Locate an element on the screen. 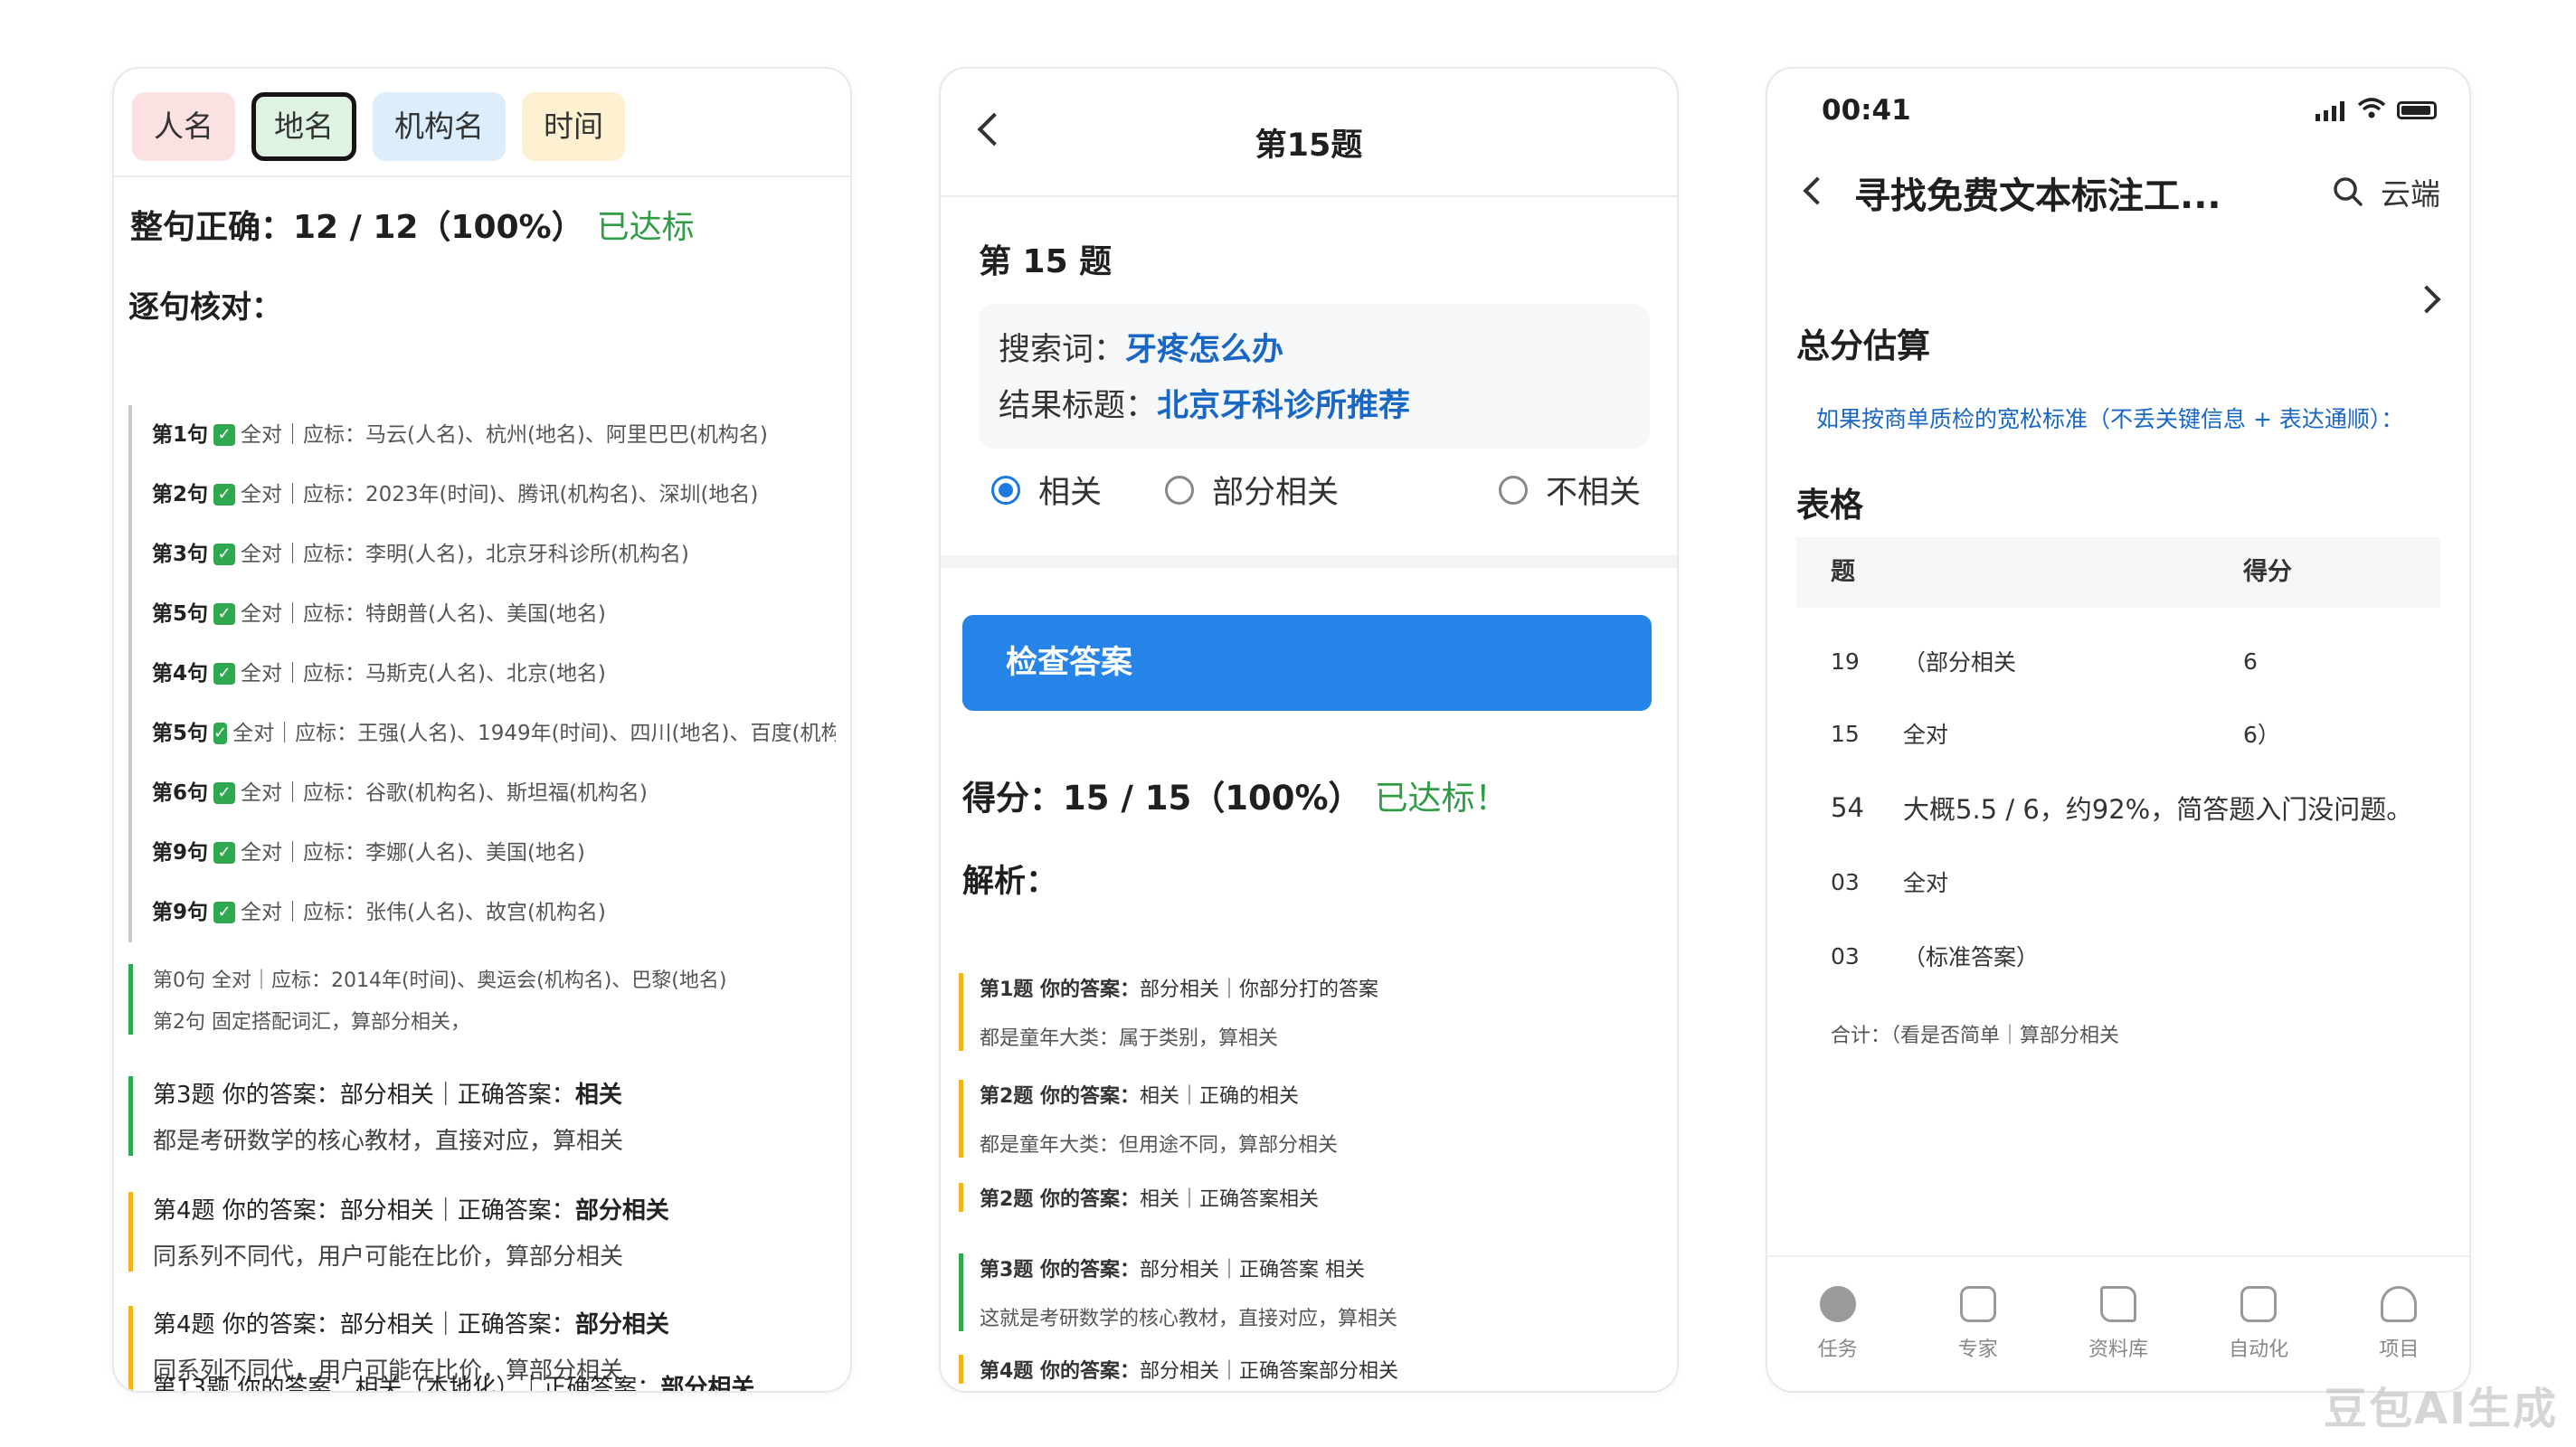 The image size is (2576, 1447). check-answer-button: 检查答案 is located at coordinates (1307, 663).